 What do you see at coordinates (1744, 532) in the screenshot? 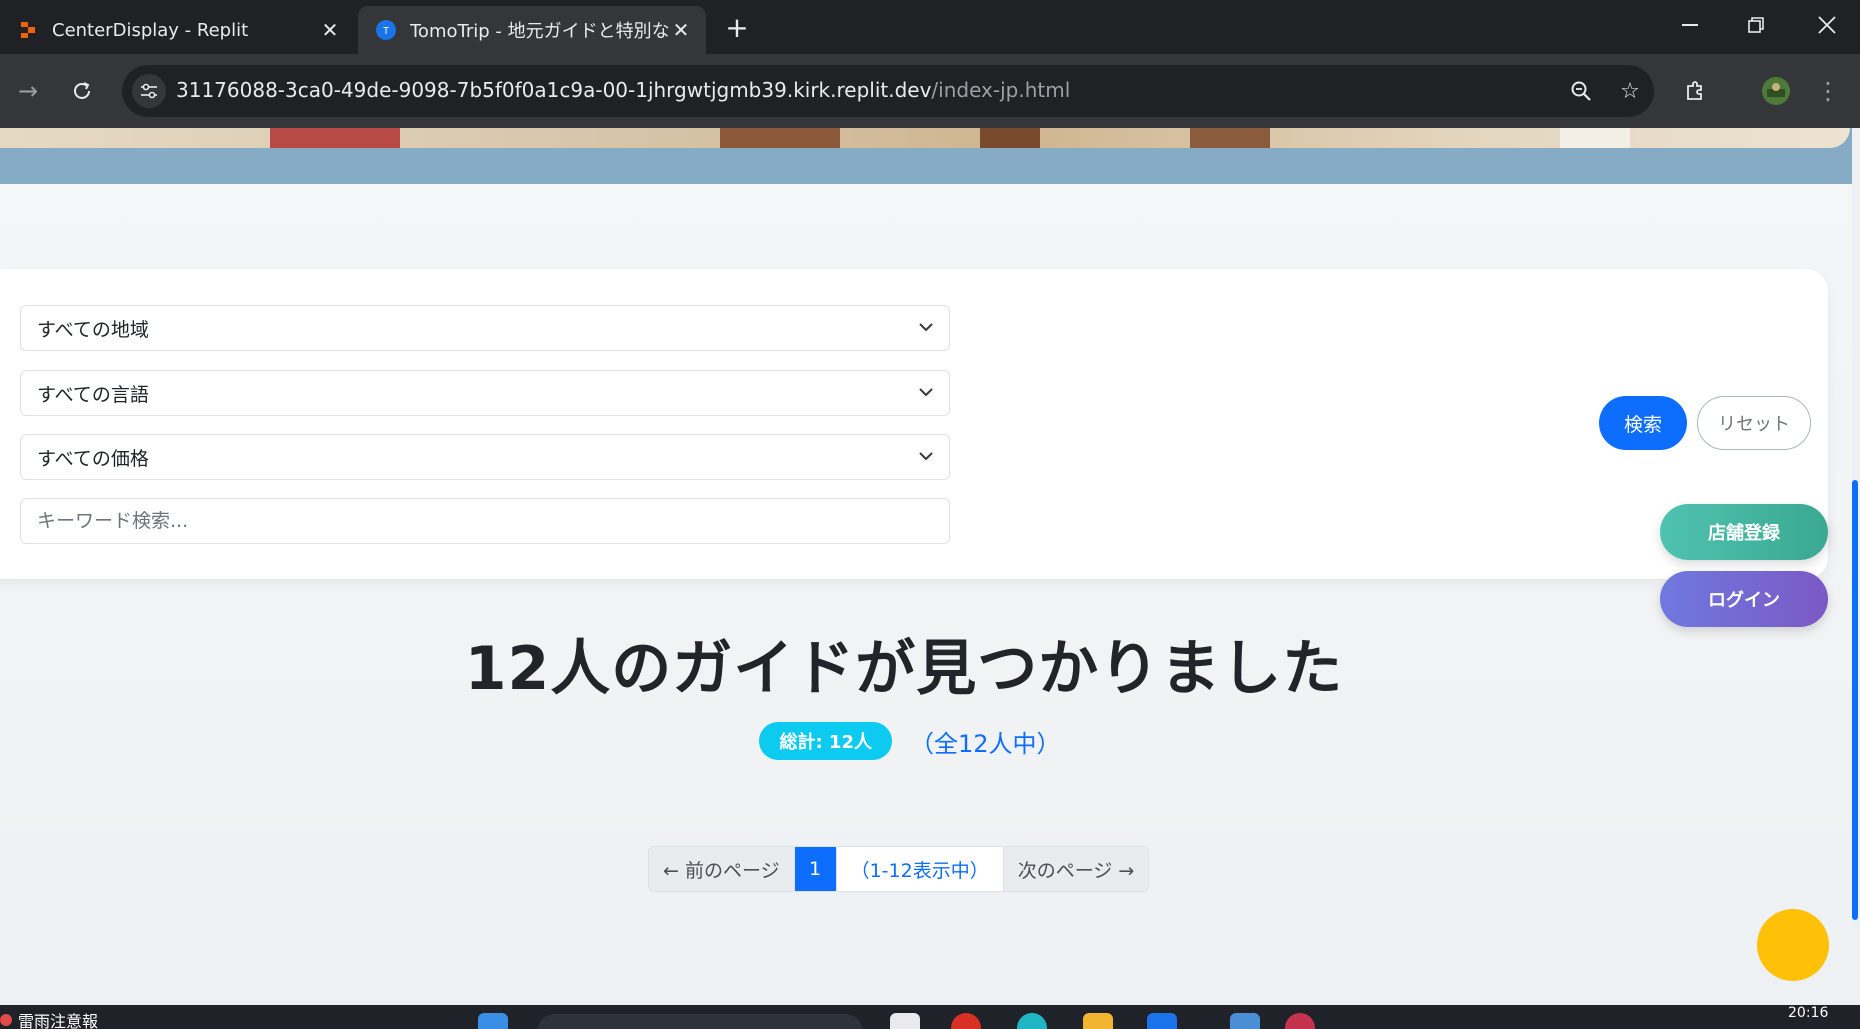
I see `store-register-button: 店舗登録` at bounding box center [1744, 532].